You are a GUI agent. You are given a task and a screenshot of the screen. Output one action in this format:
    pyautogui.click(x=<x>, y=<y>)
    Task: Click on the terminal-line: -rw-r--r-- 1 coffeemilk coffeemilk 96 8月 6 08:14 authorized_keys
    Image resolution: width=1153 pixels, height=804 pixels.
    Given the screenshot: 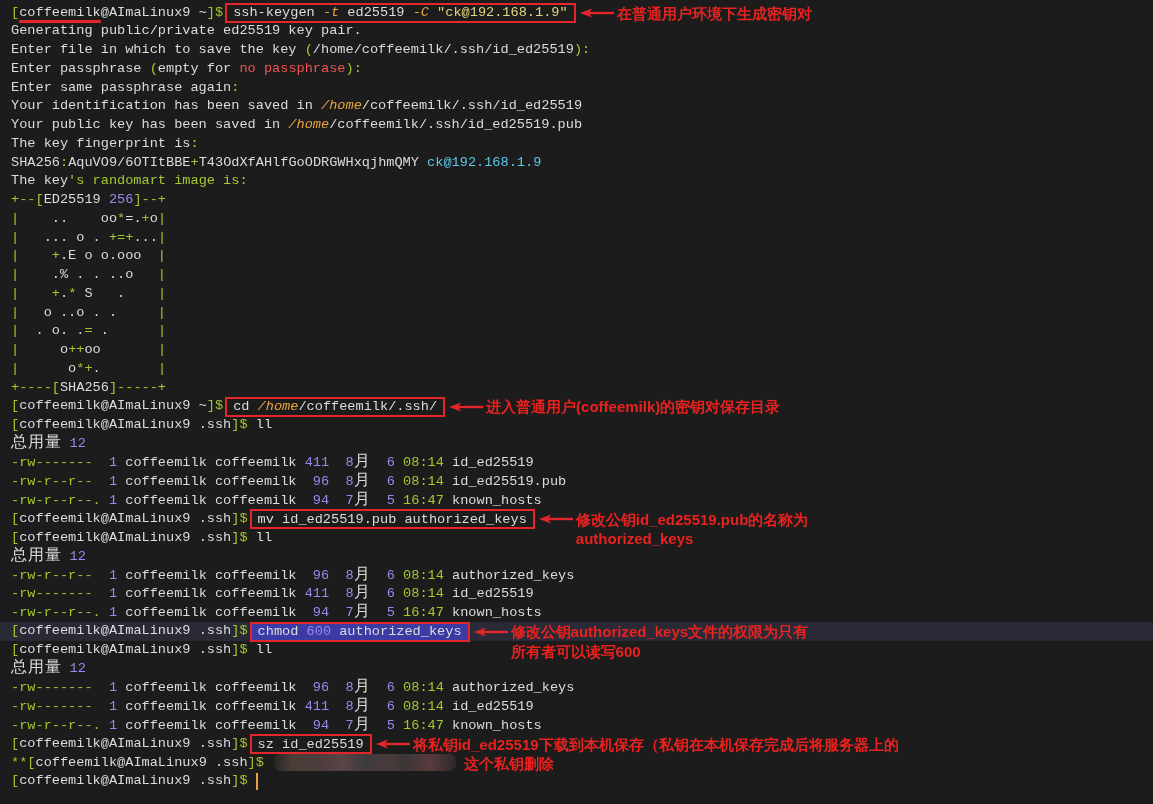 What is the action you would take?
    pyautogui.click(x=293, y=574)
    